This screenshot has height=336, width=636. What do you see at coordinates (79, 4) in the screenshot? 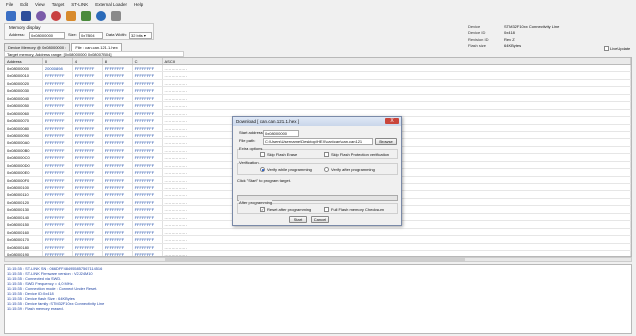
I see `menu-item-st-link: ST-LINK` at bounding box center [79, 4].